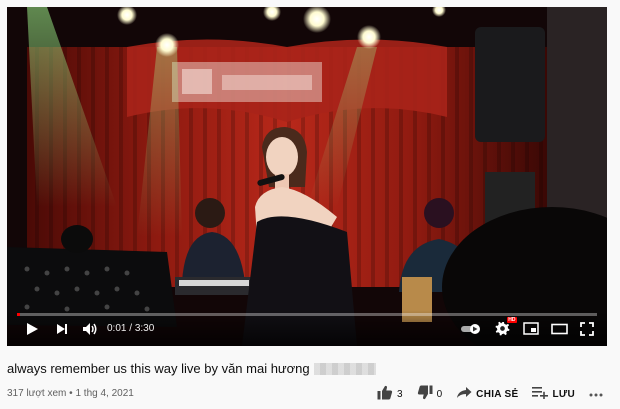 The image size is (620, 409). Describe the element at coordinates (37, 393) in the screenshot. I see `view-count: 317 lượt xem` at that location.